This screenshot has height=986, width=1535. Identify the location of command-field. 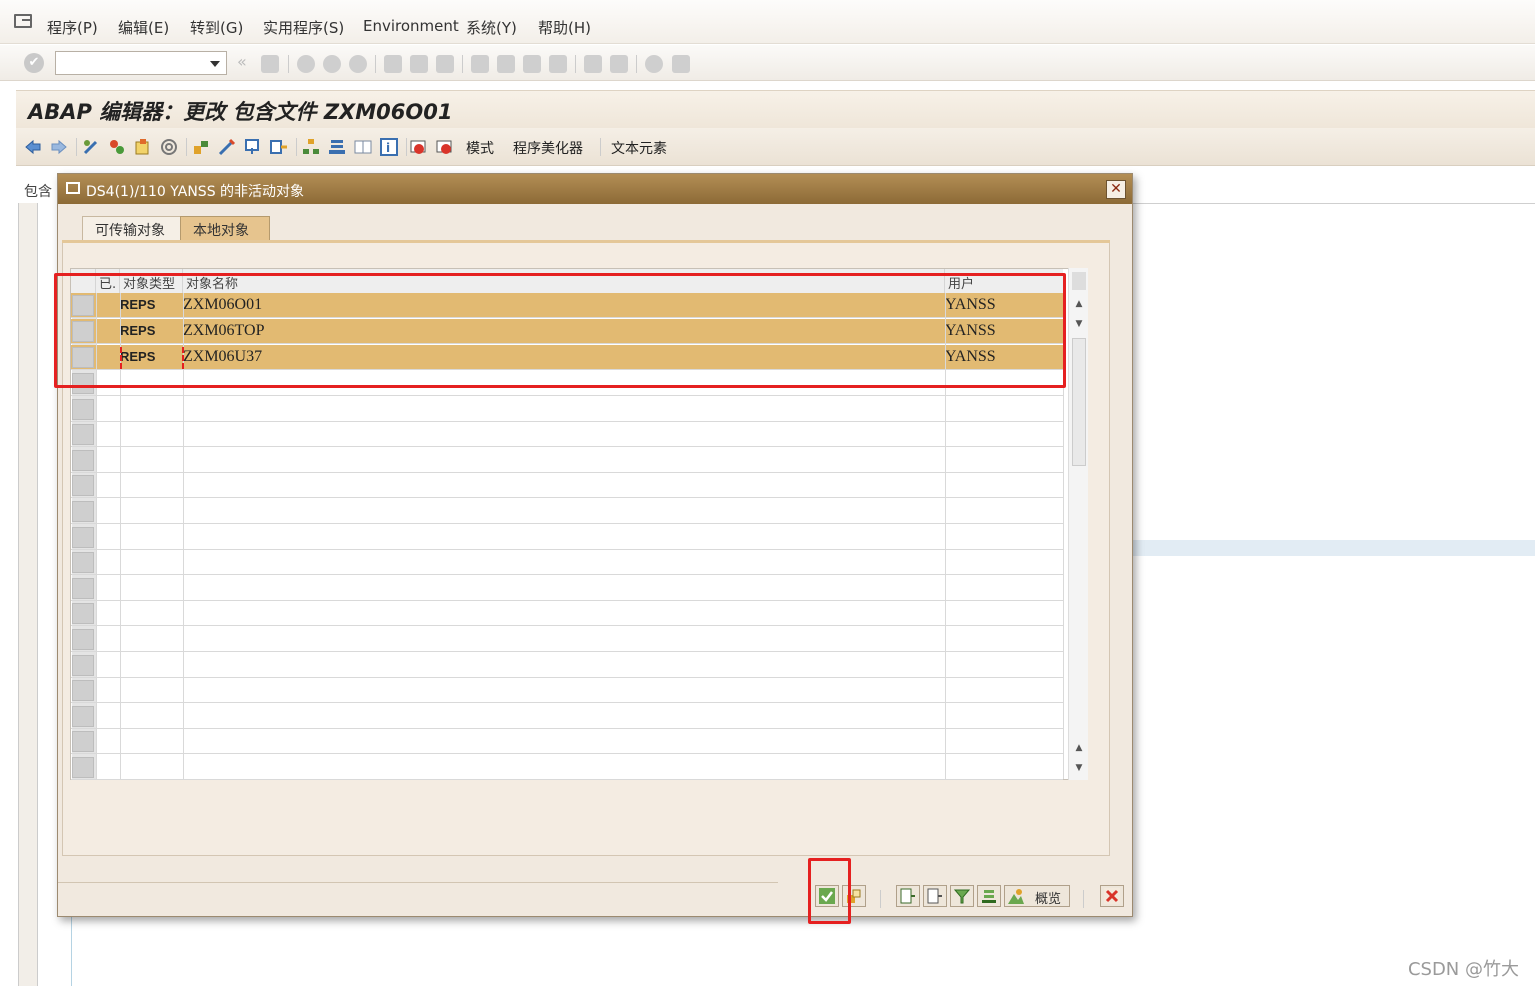
(141, 63).